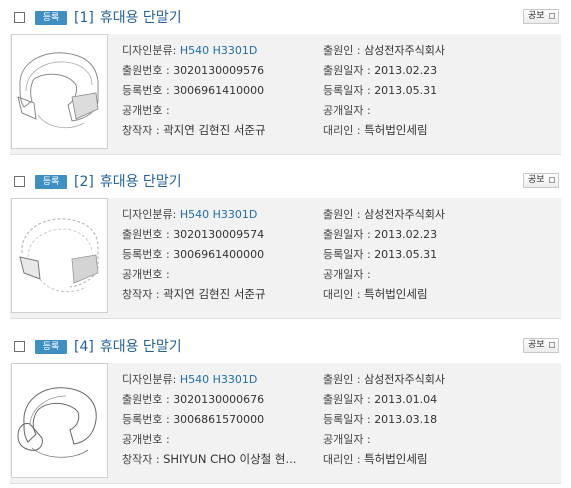 Image resolution: width=571 pixels, height=488 pixels. I want to click on app-no-field: 출원번호 : 3020130009574, so click(193, 234).